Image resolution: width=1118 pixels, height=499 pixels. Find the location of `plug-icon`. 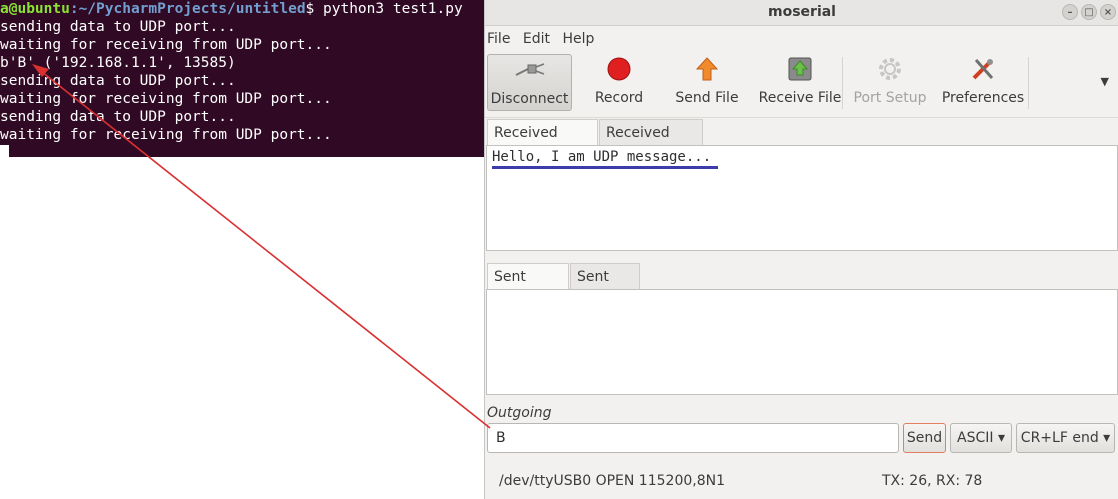

plug-icon is located at coordinates (529, 70).